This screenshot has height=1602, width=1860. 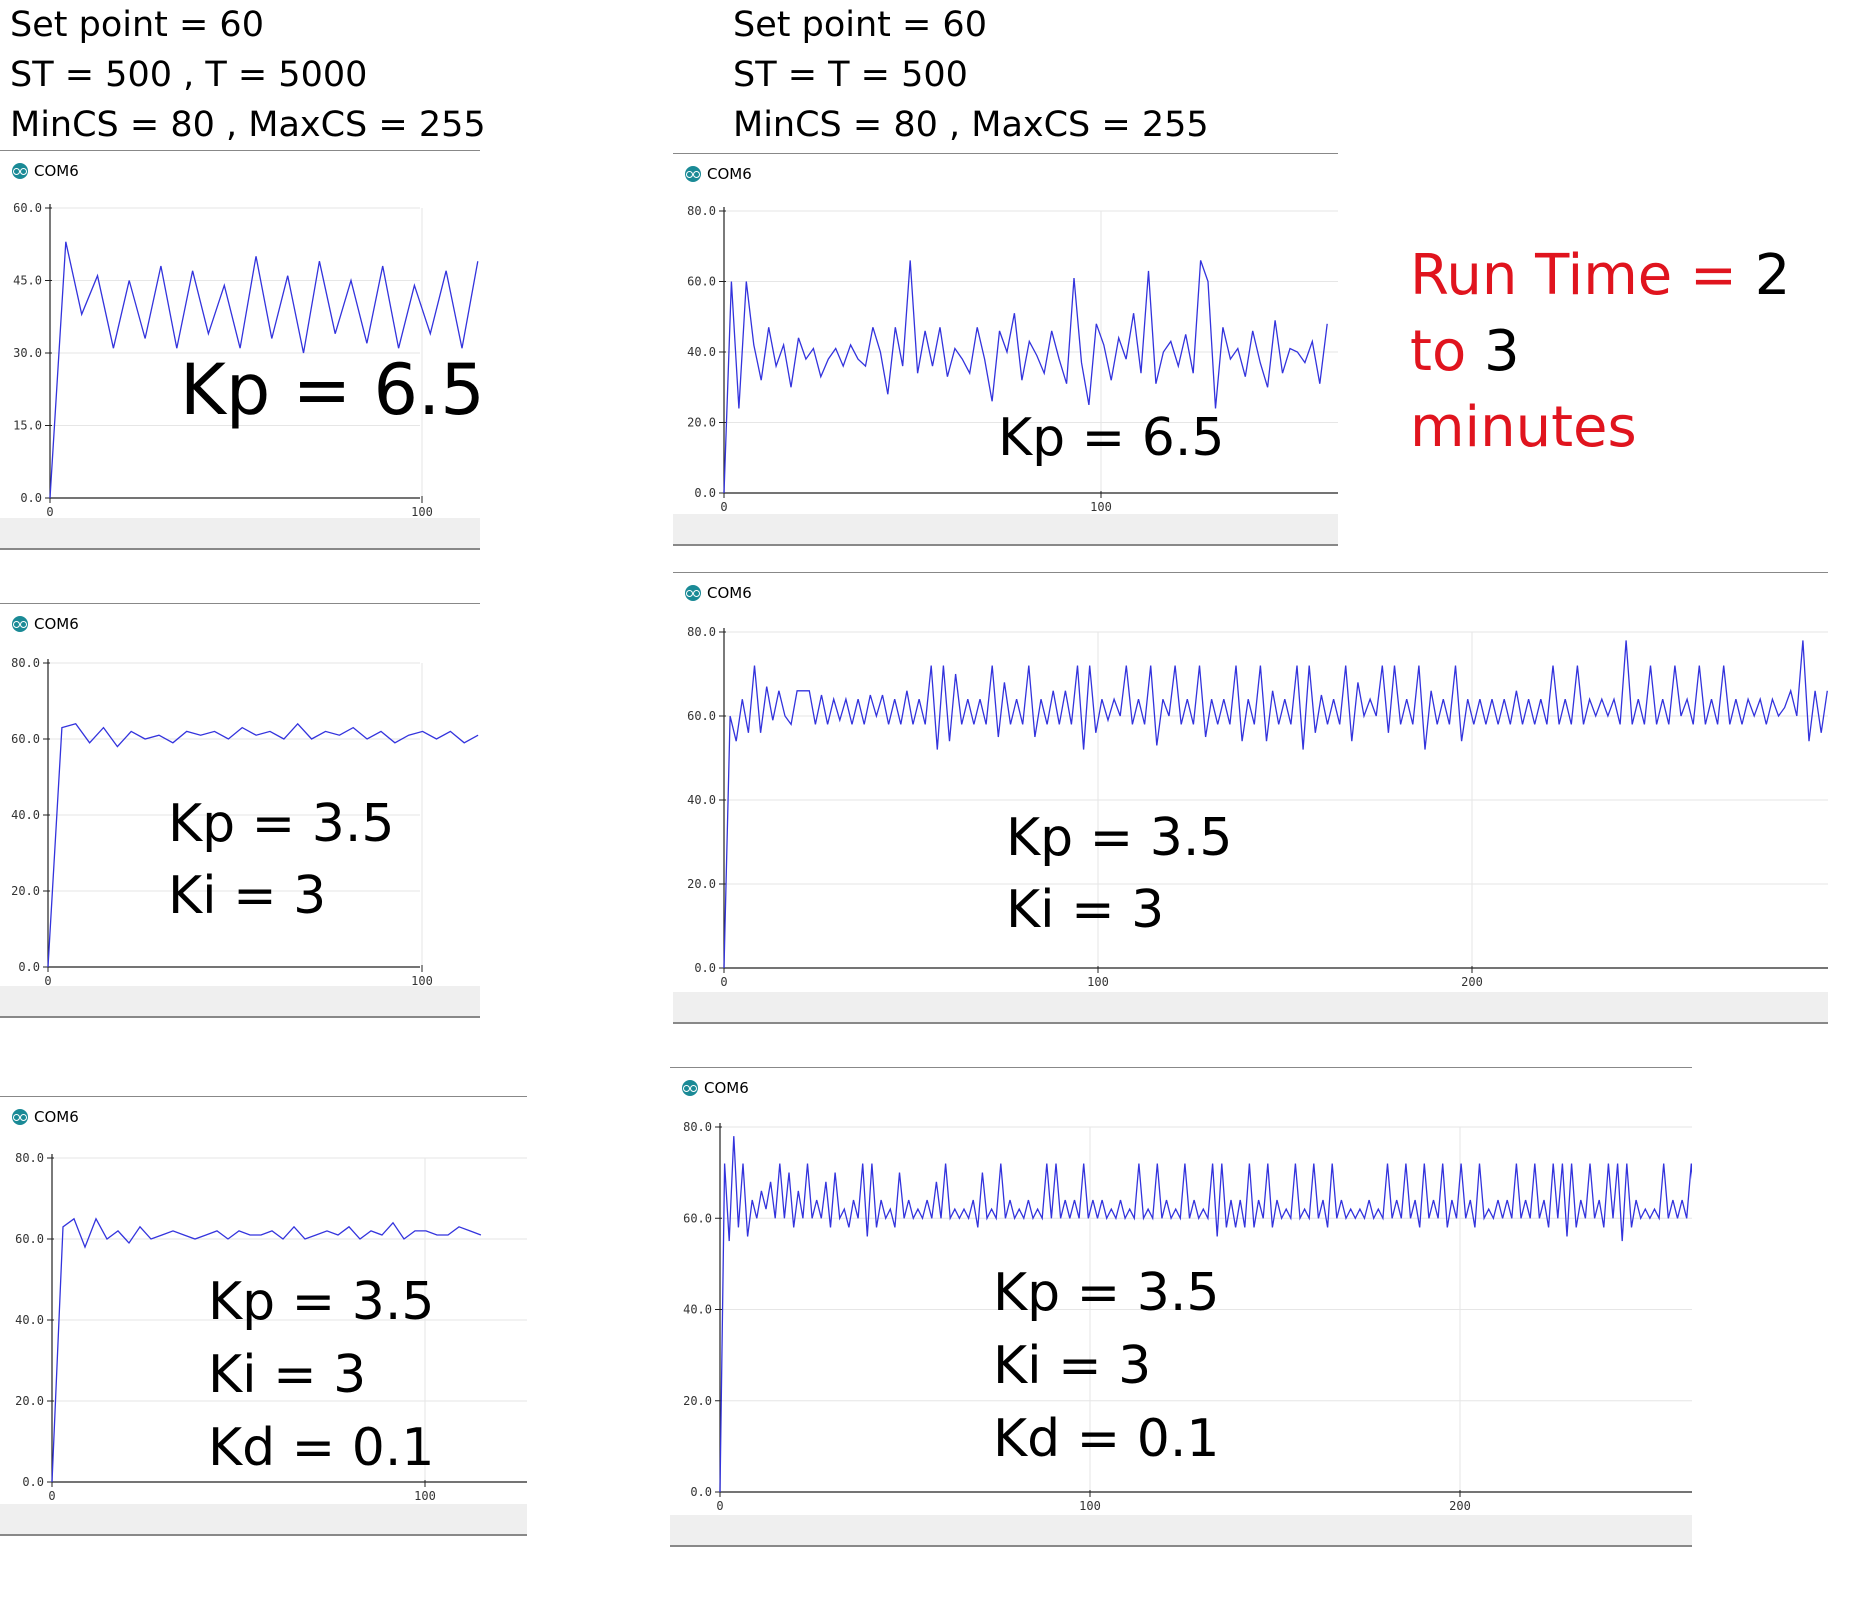 I want to click on left-header-line-1: Set point = 60, so click(x=137, y=25).